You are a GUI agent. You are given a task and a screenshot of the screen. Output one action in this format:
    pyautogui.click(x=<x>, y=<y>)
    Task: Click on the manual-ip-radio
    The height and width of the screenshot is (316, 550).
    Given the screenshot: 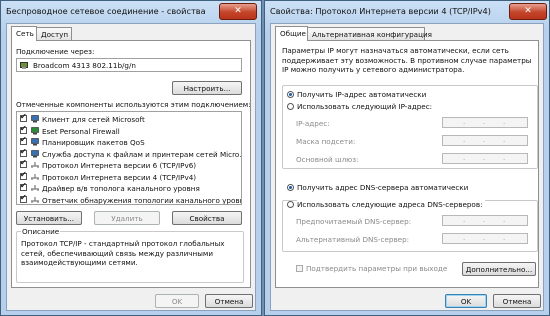 What is the action you would take?
    pyautogui.click(x=290, y=106)
    